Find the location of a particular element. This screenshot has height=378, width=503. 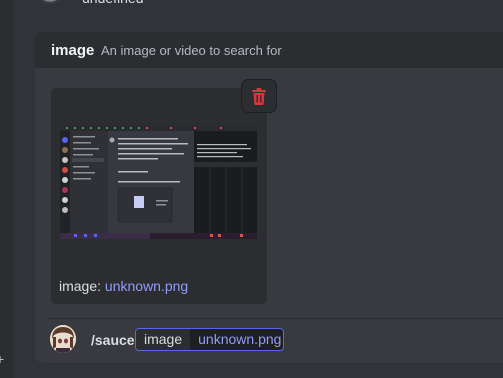

previous-message-text: undefined is located at coordinates (113, 3).